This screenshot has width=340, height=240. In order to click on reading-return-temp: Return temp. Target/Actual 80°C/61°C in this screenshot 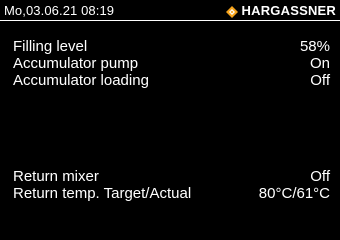, I will do `click(171, 193)`.